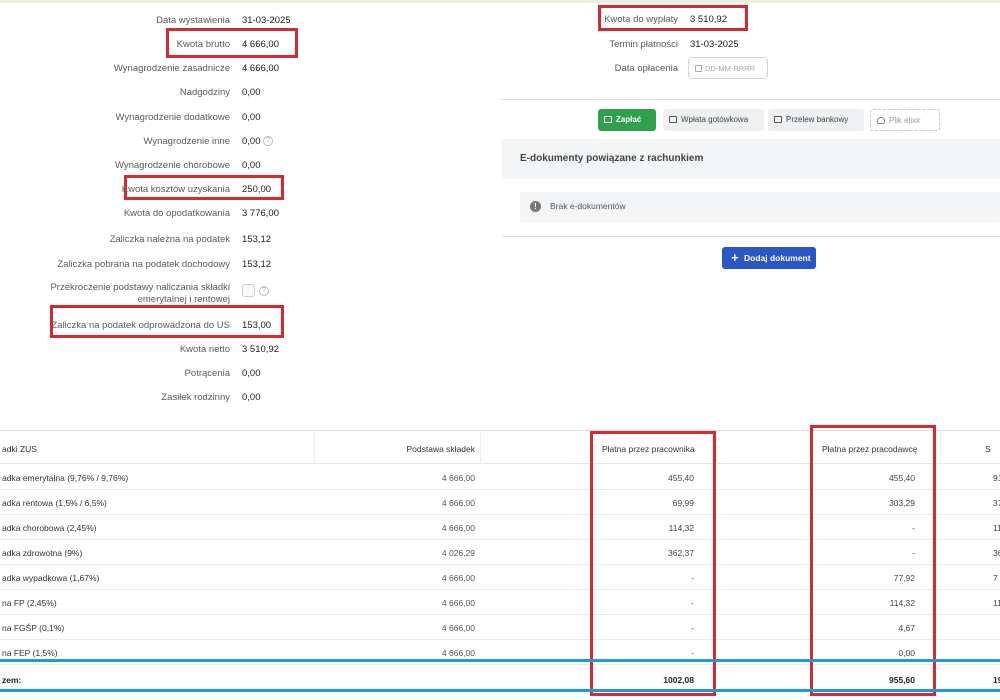  What do you see at coordinates (653, 563) in the screenshot?
I see `annotation-column-pracownik` at bounding box center [653, 563].